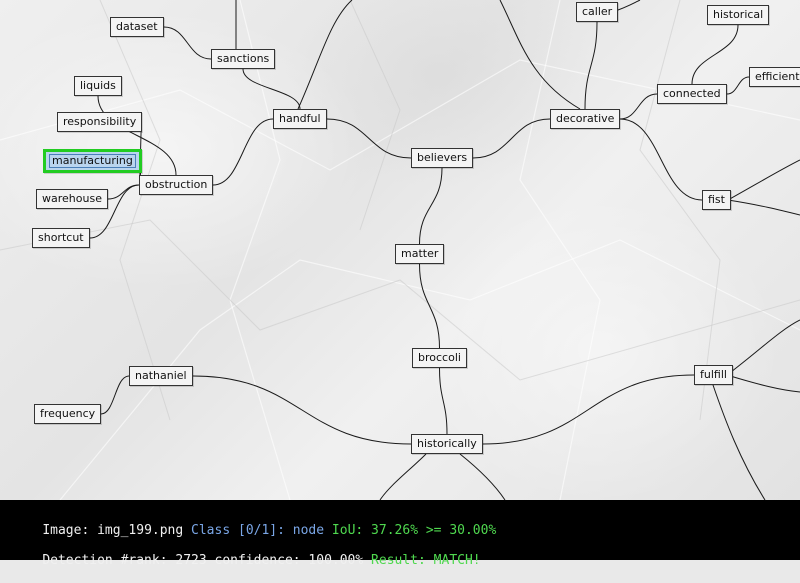 Image resolution: width=800 pixels, height=583 pixels. I want to click on node-efficient: efficient, so click(774, 77).